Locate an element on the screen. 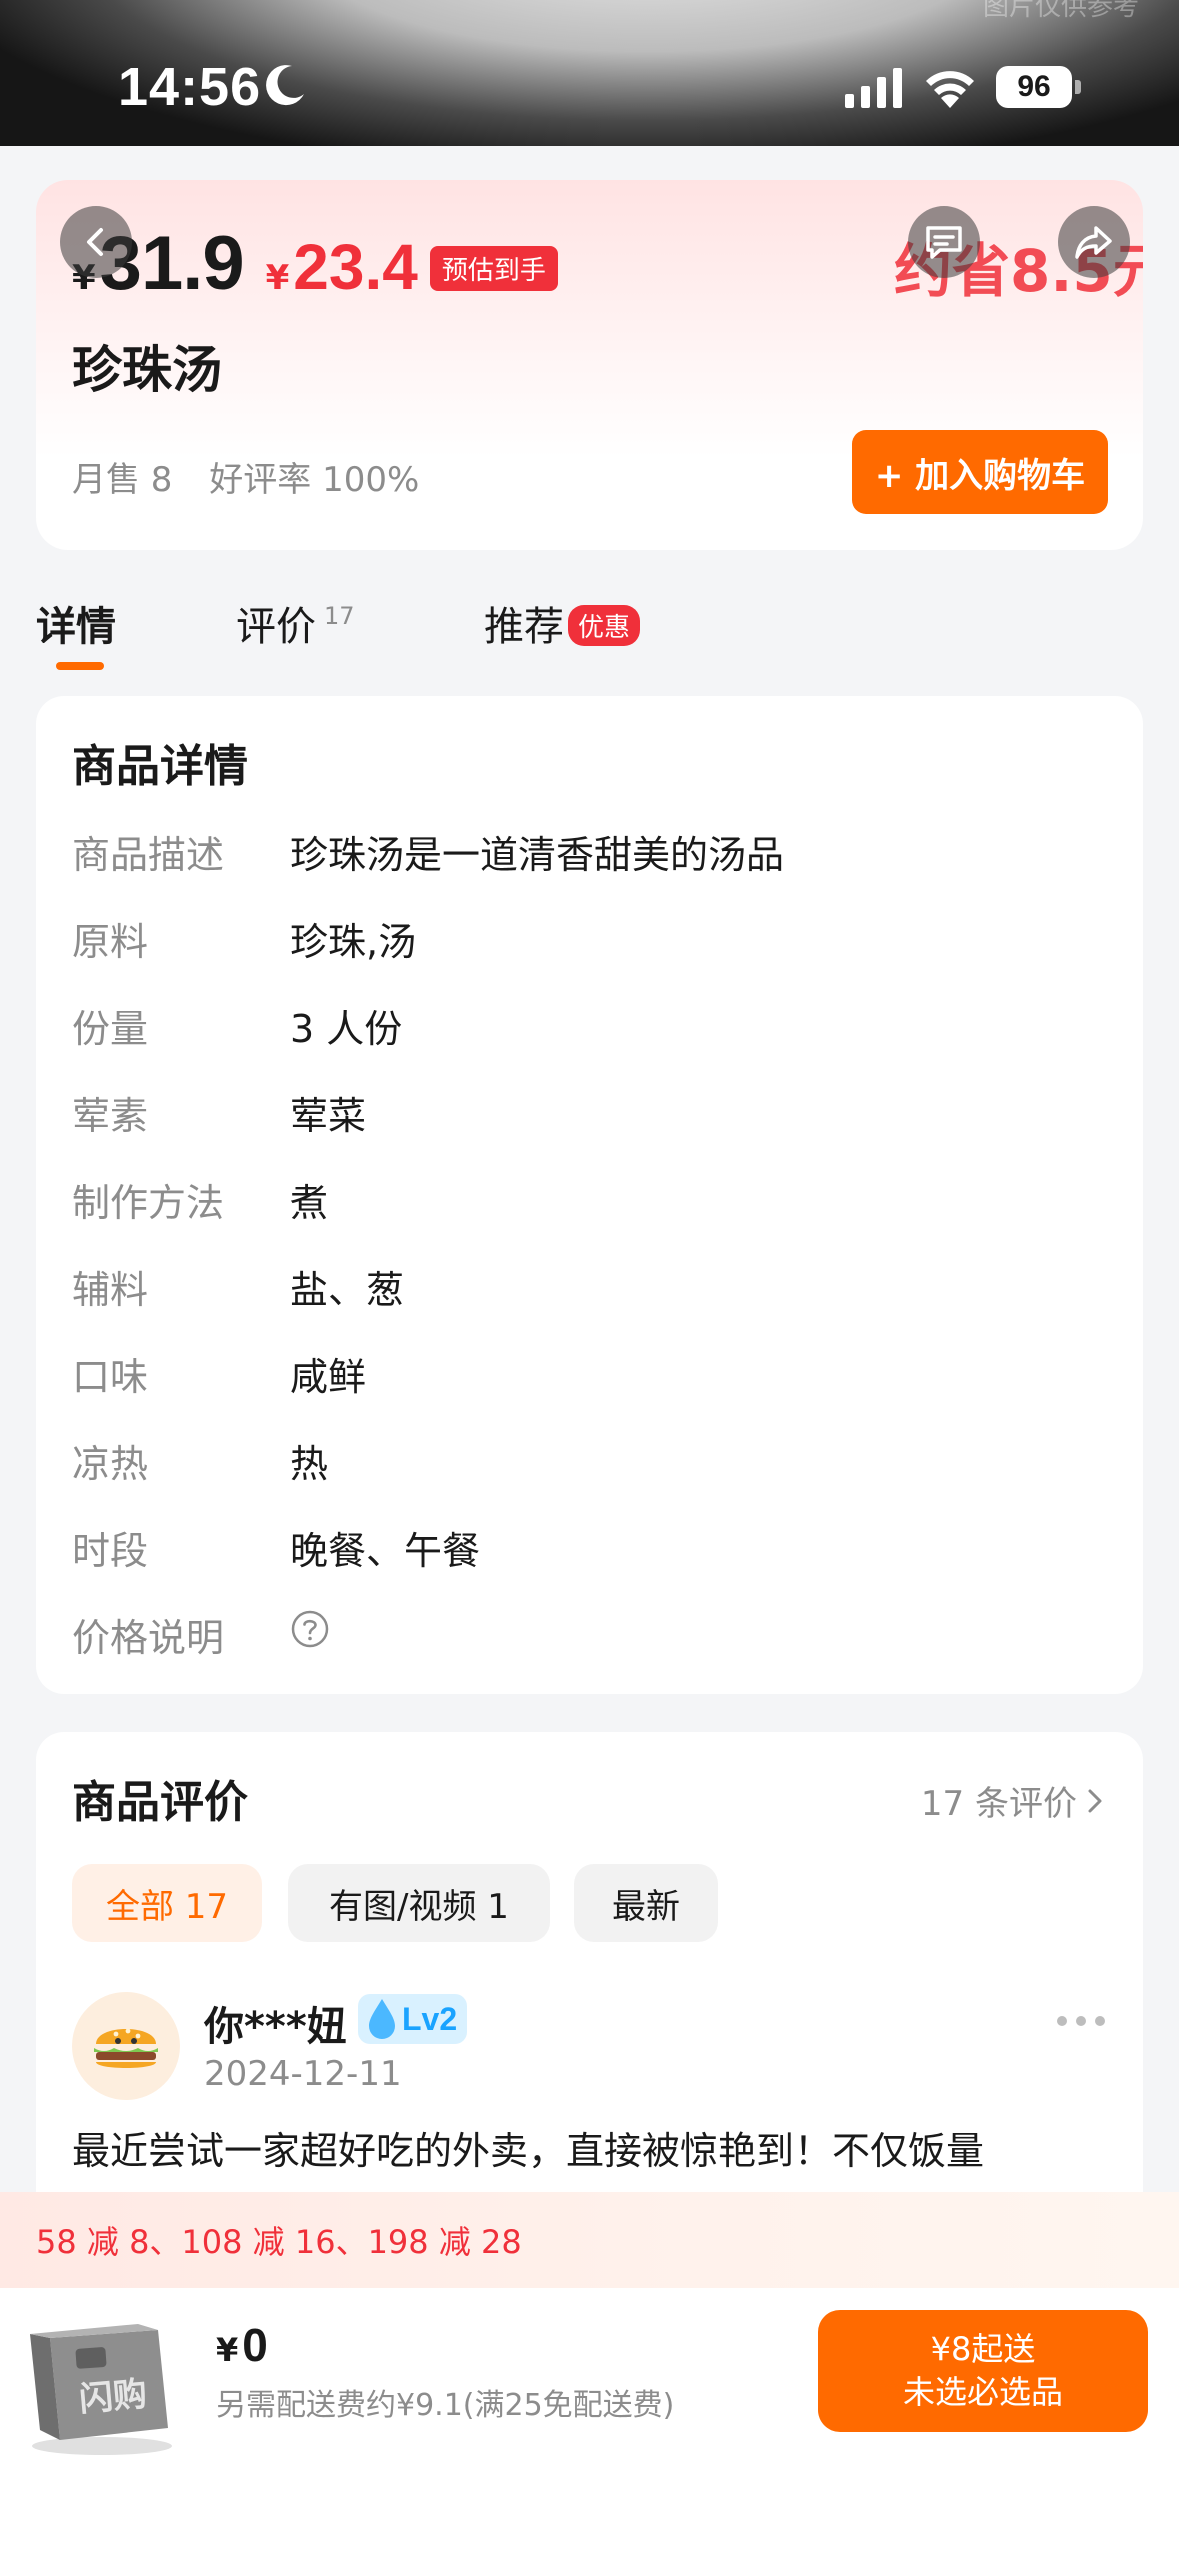 This screenshot has width=1179, height=2556. tab-review-count: 17 is located at coordinates (339, 616).